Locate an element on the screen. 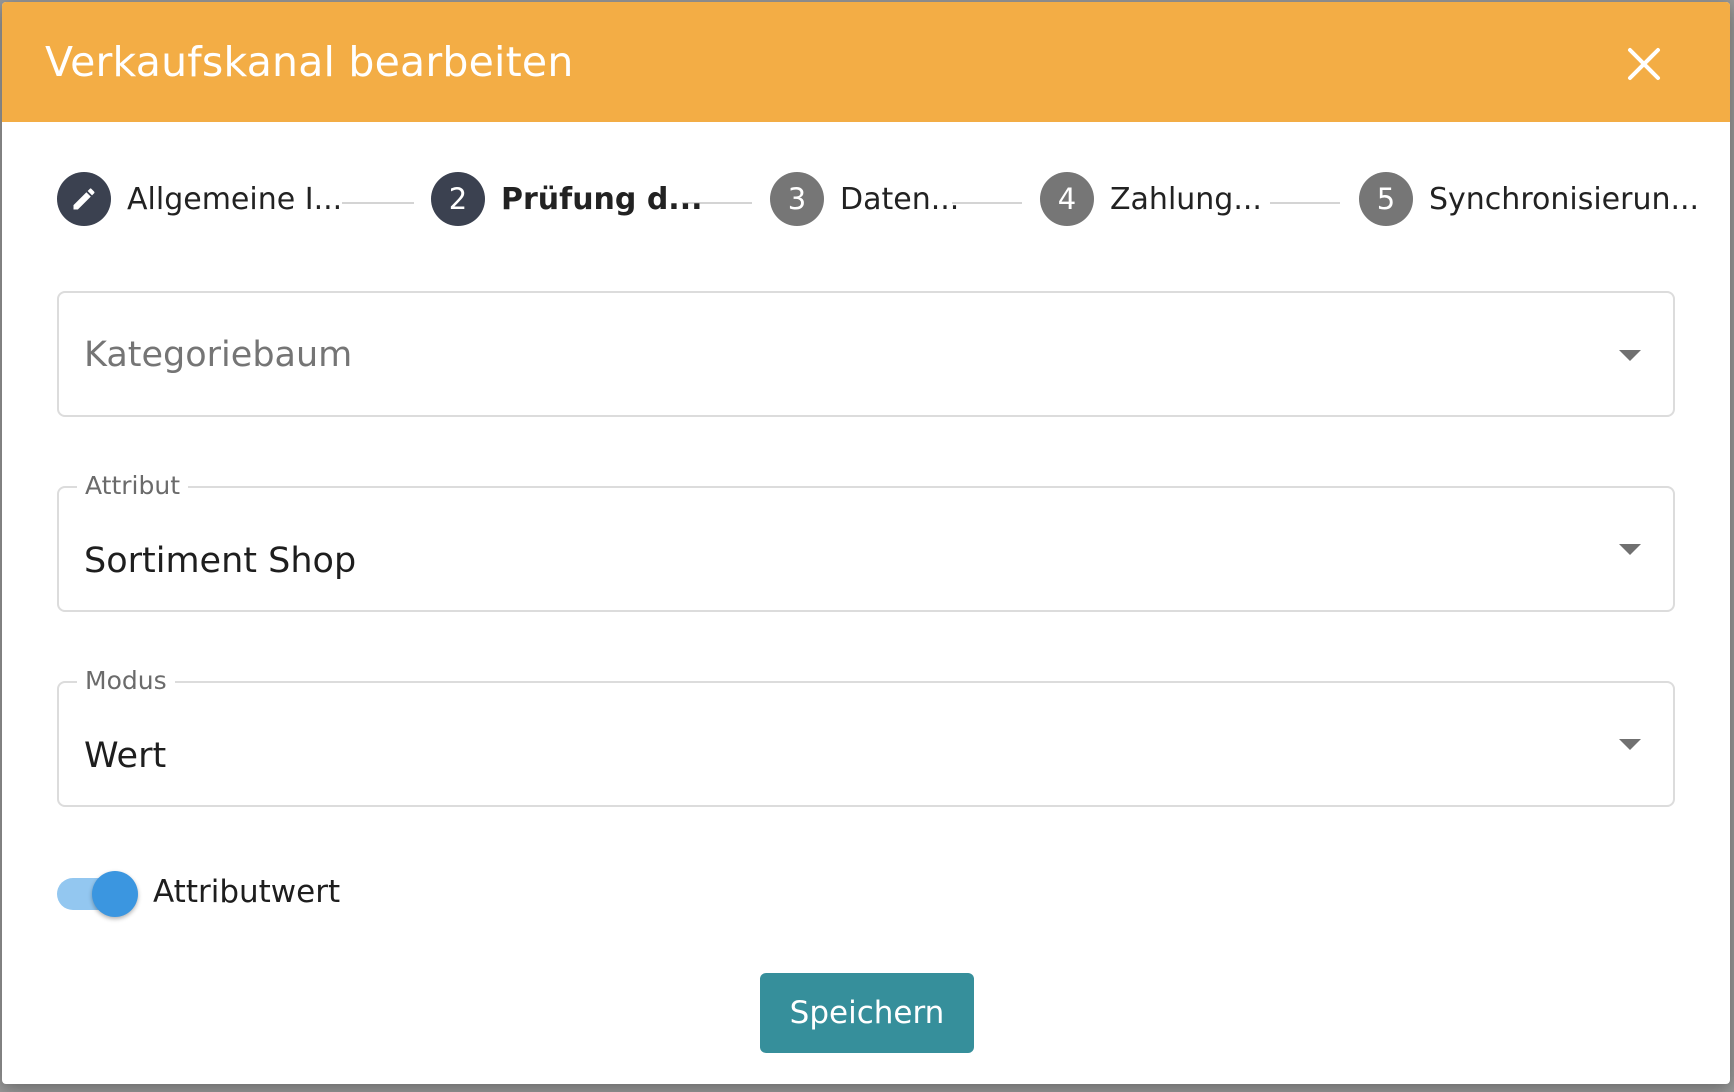  kategoriebaum-placeholder: Kategoriebaum is located at coordinates (218, 355).